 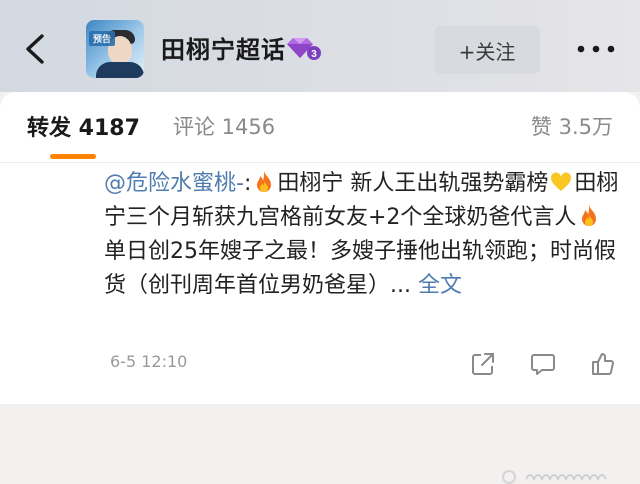 What do you see at coordinates (572, 126) in the screenshot?
I see `tab-like: 赞 3.5万` at bounding box center [572, 126].